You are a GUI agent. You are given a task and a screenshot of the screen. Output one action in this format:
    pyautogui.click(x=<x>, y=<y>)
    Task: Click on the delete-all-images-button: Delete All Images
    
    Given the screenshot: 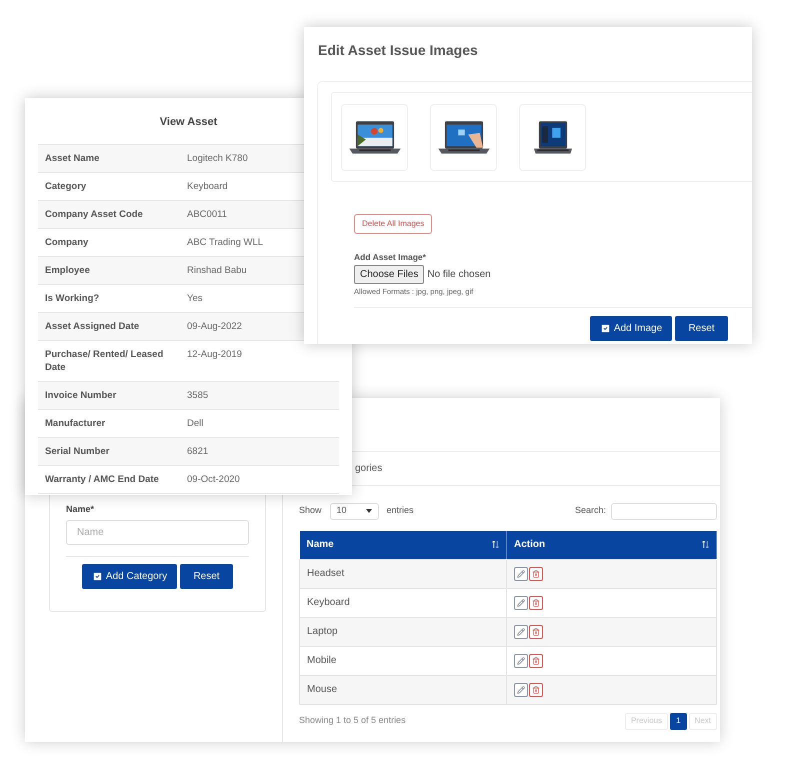 What is the action you would take?
    pyautogui.click(x=393, y=224)
    